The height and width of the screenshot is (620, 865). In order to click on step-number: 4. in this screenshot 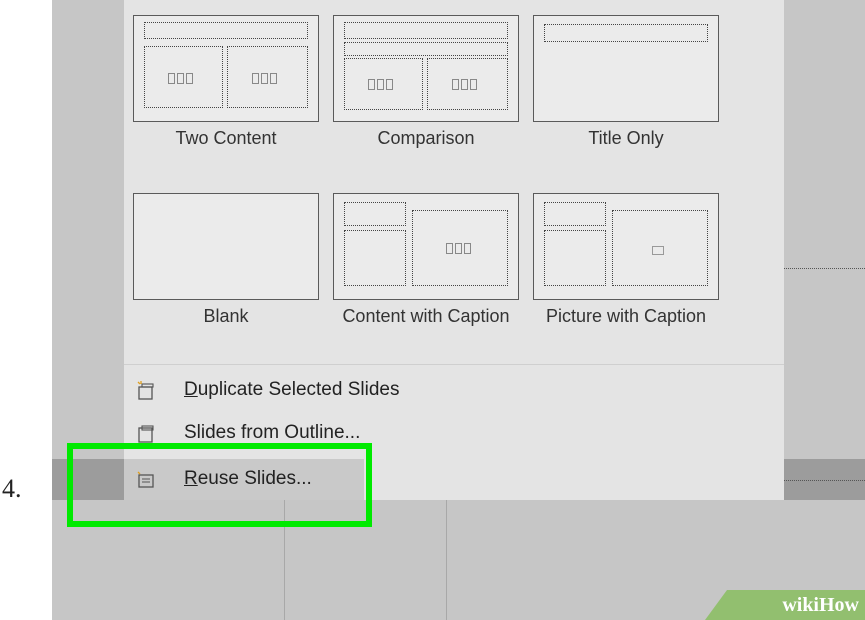, I will do `click(12, 488)`.